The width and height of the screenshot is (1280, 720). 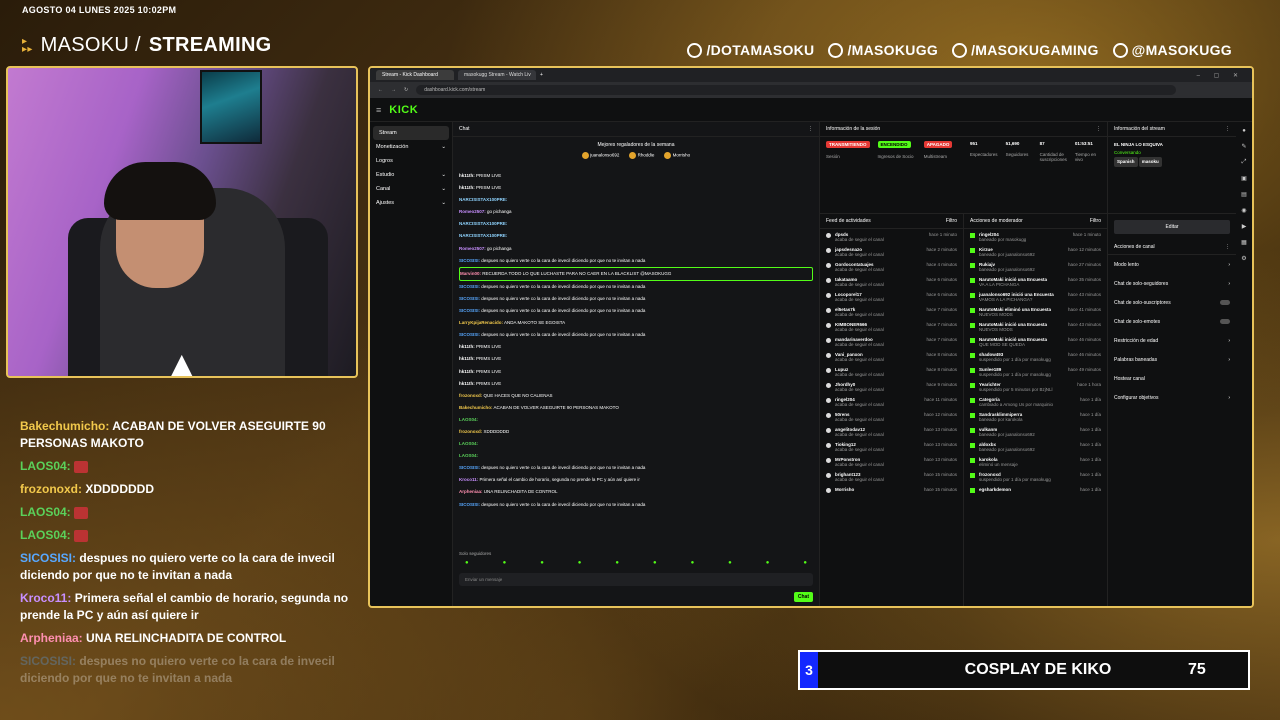 I want to click on sidebar-item: Logros, so click(x=411, y=161).